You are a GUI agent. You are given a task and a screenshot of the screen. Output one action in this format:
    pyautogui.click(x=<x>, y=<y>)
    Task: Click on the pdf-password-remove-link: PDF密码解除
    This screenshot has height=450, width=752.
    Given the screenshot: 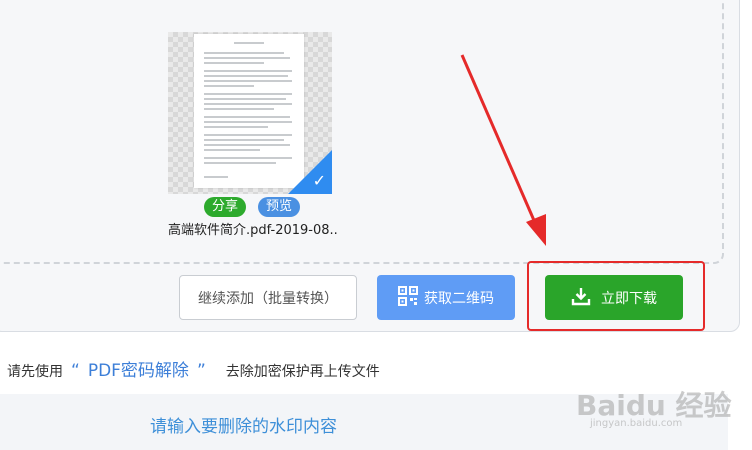 What is the action you would take?
    pyautogui.click(x=138, y=371)
    